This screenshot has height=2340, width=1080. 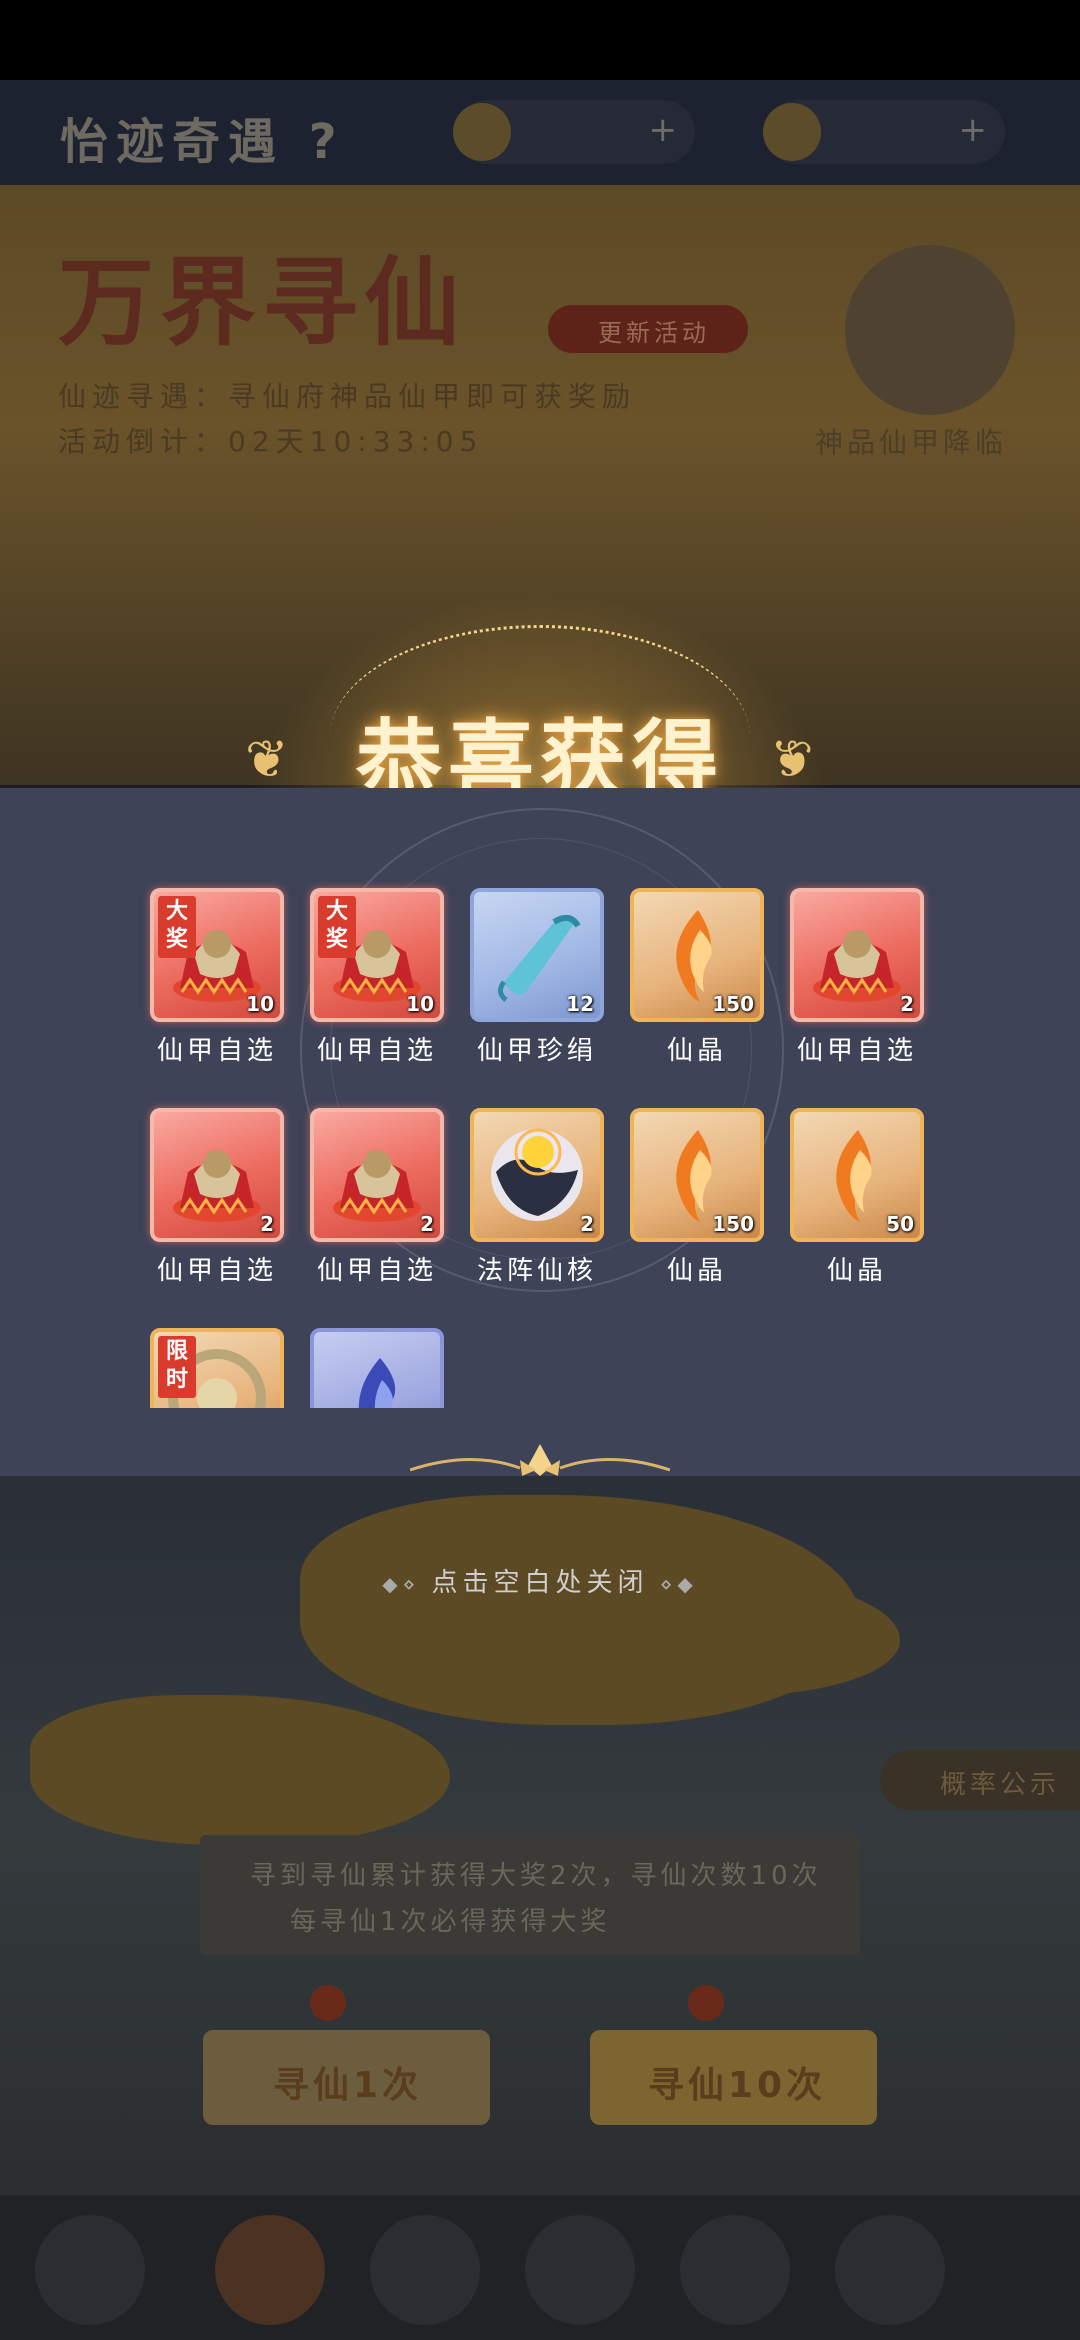 I want to click on desc-line-1: 寻到寻仙累计获得大奖2次，寻仙次数10次, so click(x=536, y=1876).